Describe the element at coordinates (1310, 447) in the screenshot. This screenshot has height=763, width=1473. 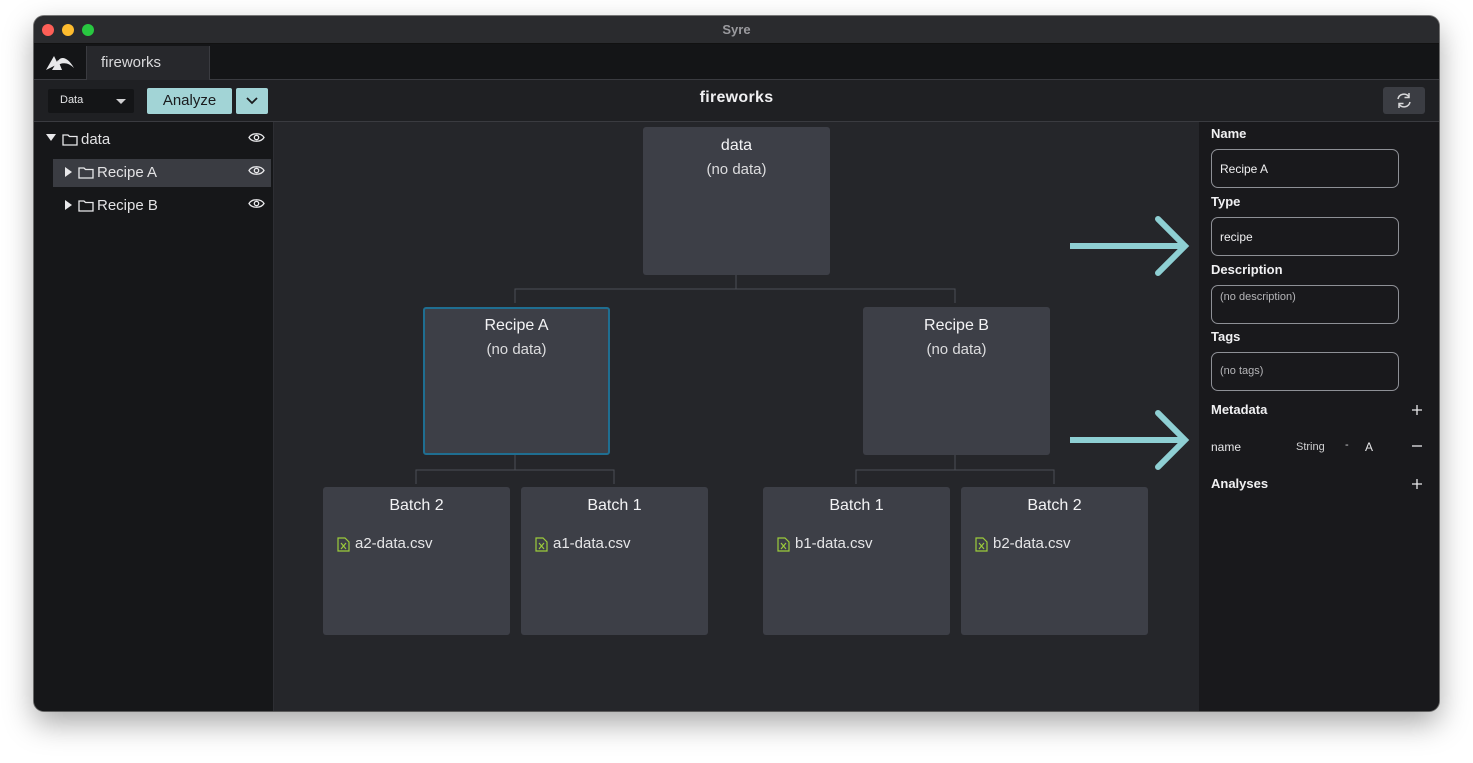
I see `metadata-type: String` at that location.